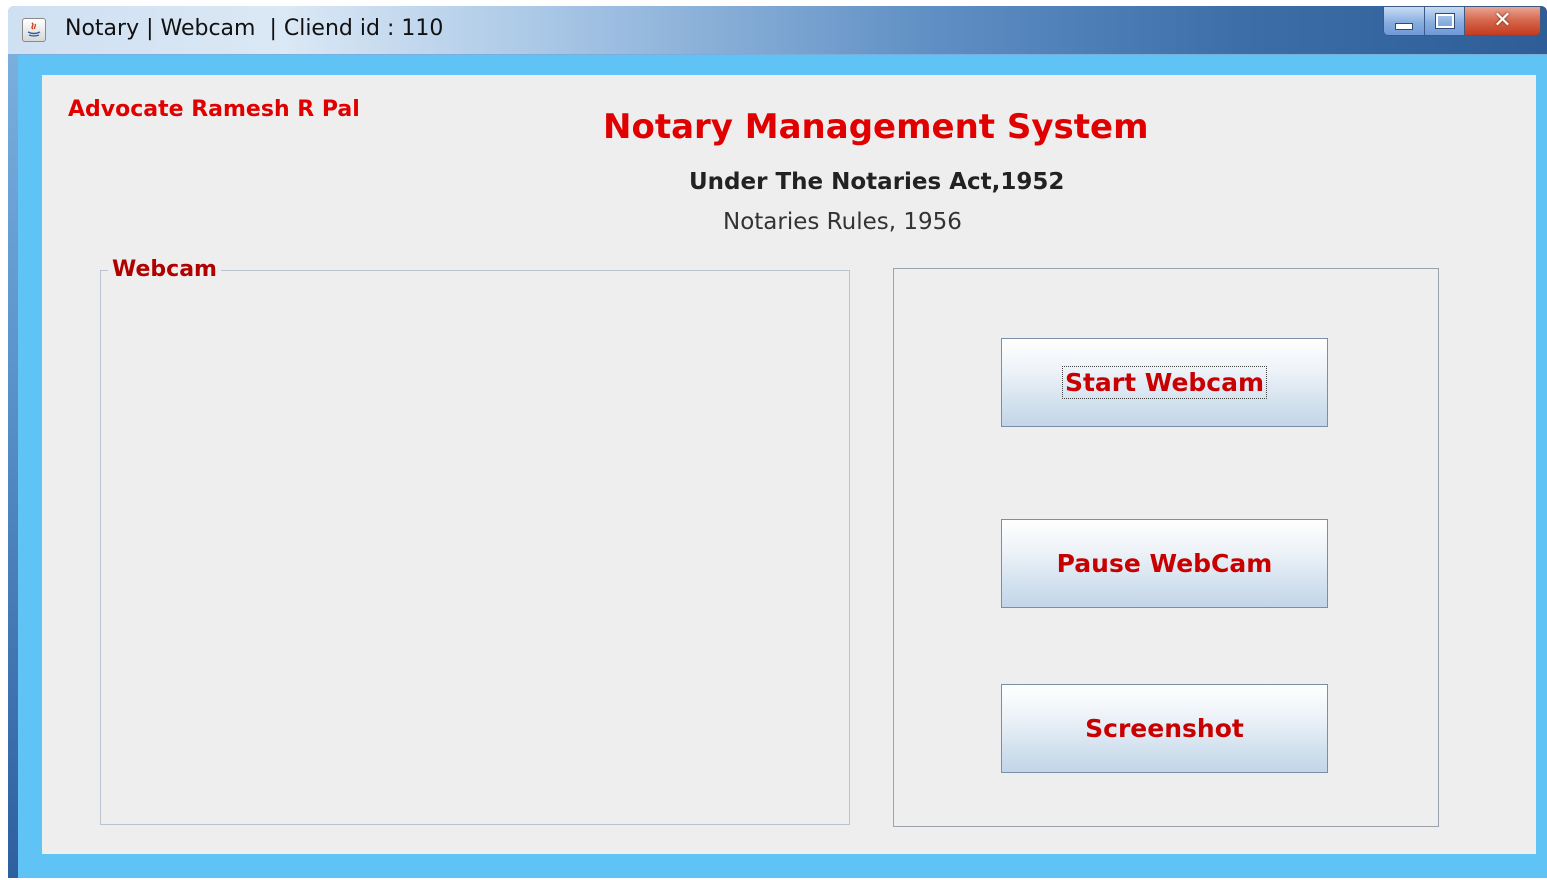 This screenshot has height=880, width=1547. I want to click on java-icon, so click(34, 30).